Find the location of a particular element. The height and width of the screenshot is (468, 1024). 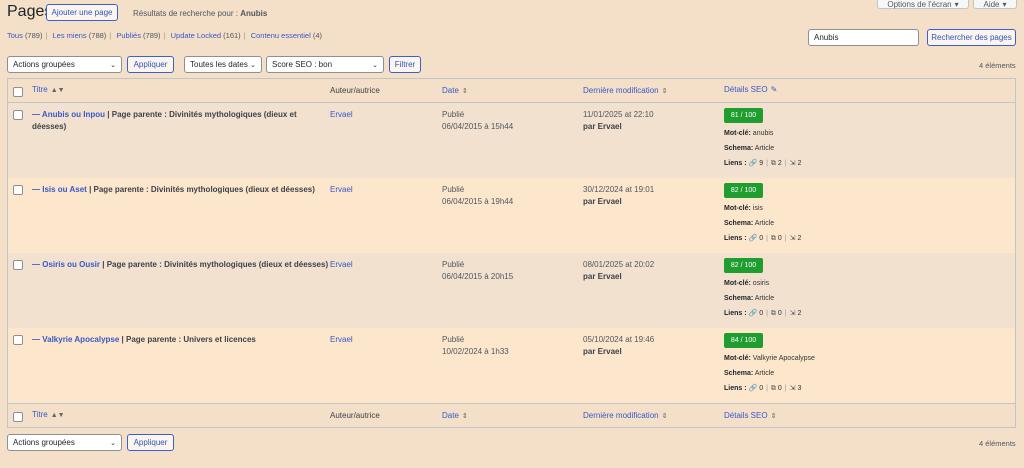

screen-options-label: Options de l'écran is located at coordinates (919, 4).